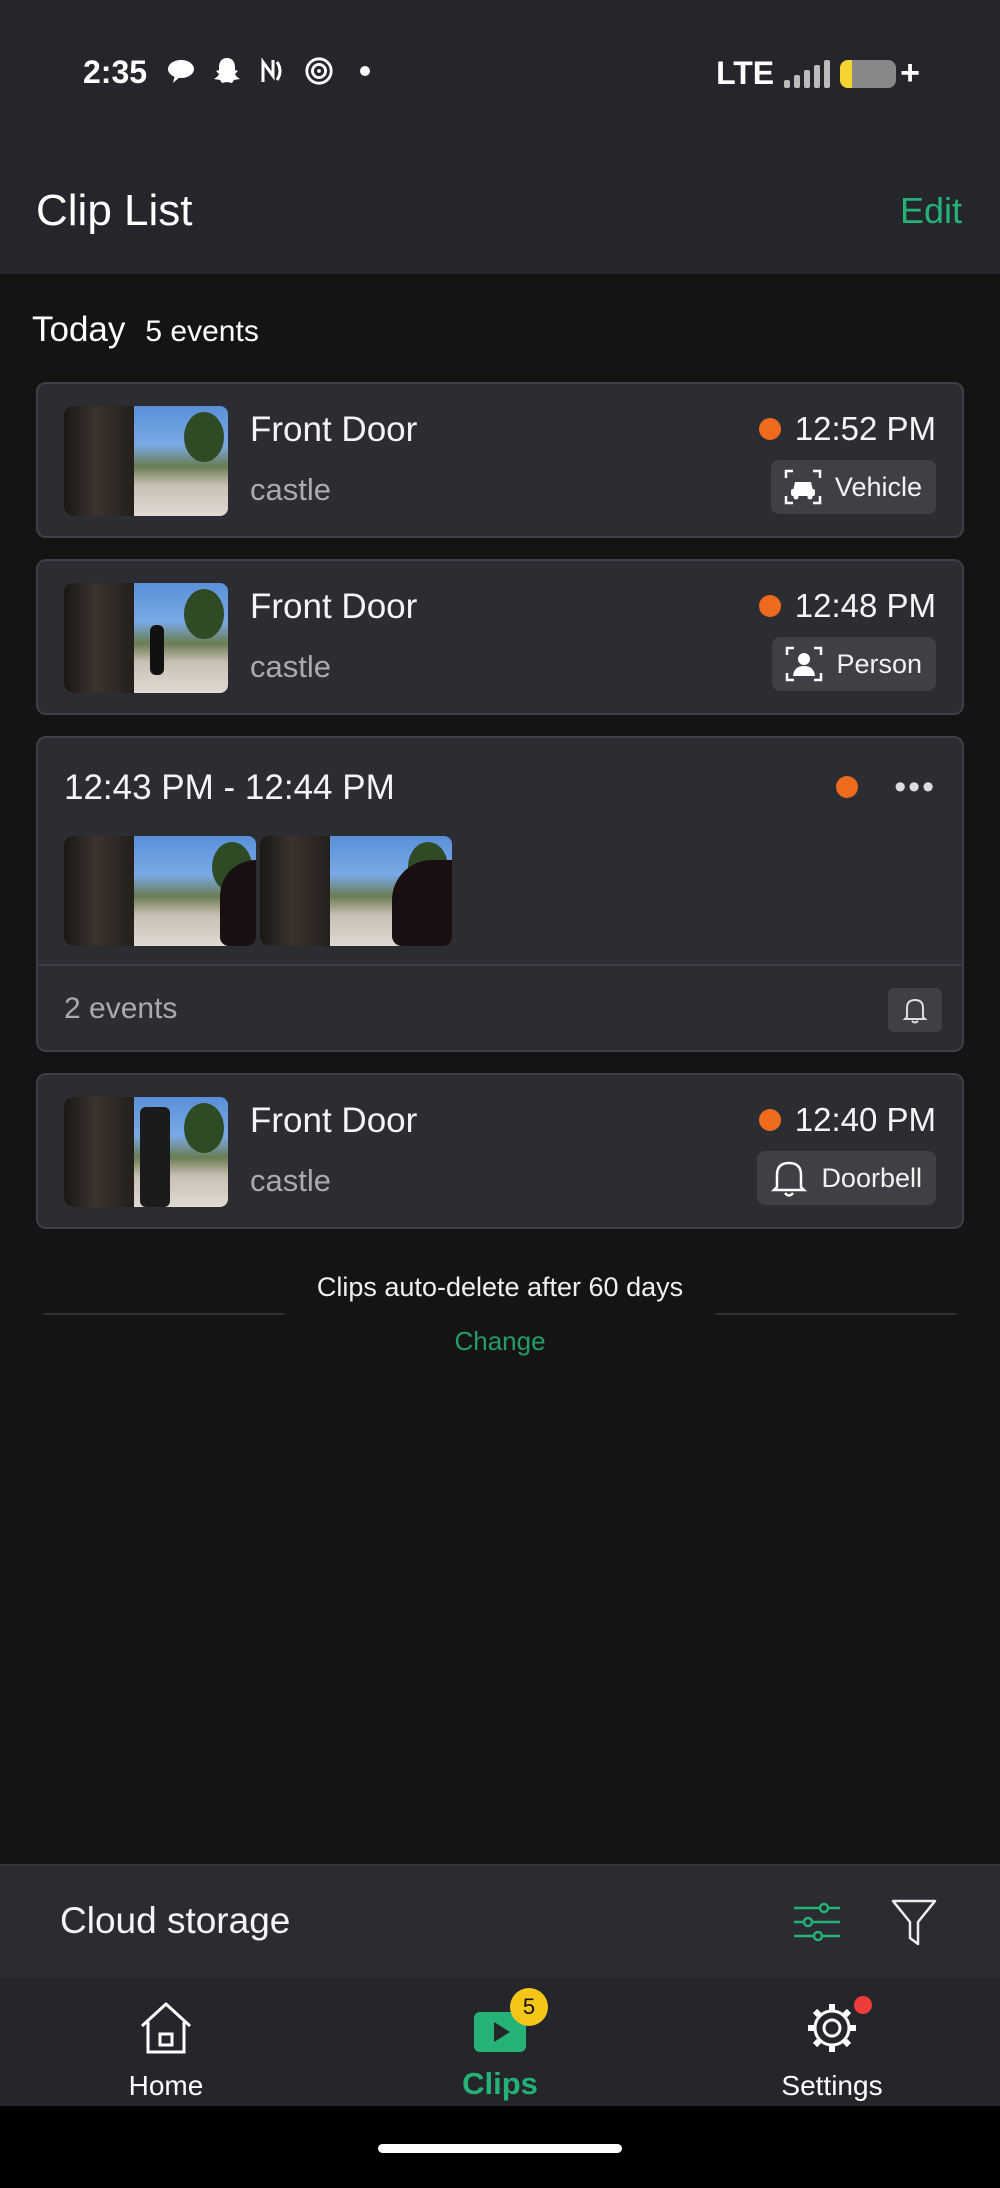 The height and width of the screenshot is (2188, 1000). What do you see at coordinates (227, 71) in the screenshot?
I see `snapchat-icon` at bounding box center [227, 71].